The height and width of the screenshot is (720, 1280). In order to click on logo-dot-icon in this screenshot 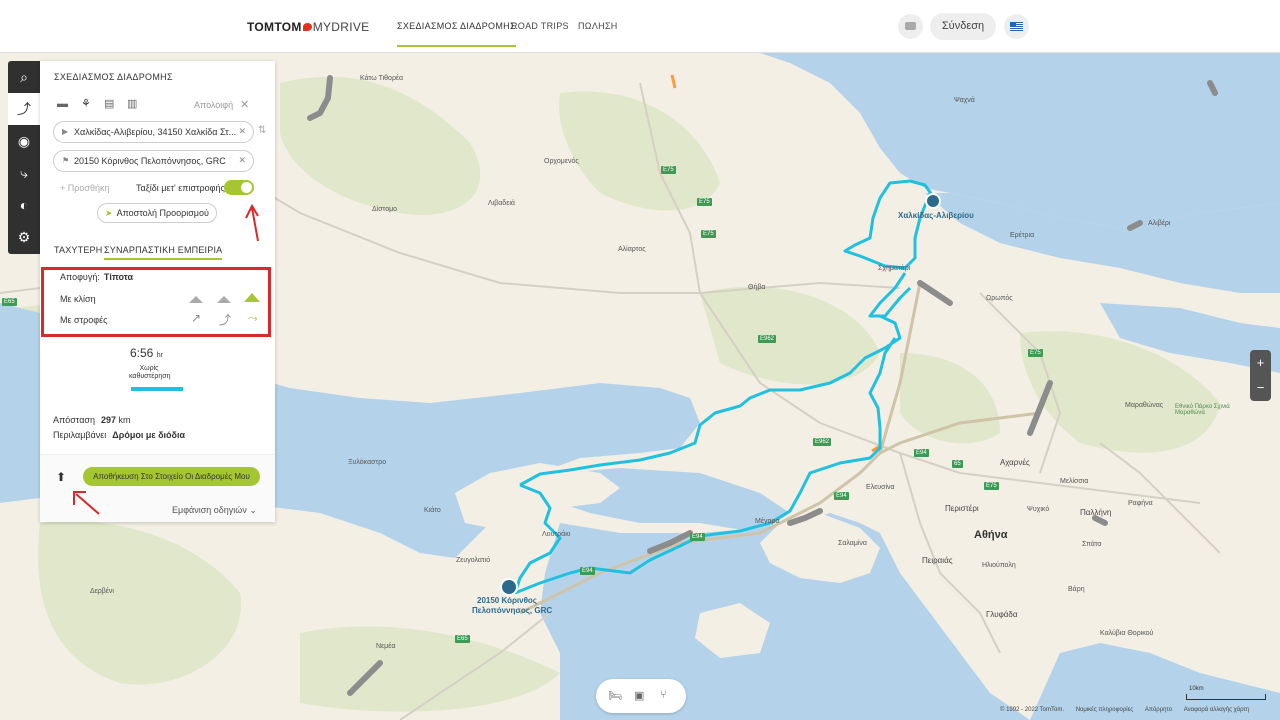, I will do `click(307, 27)`.